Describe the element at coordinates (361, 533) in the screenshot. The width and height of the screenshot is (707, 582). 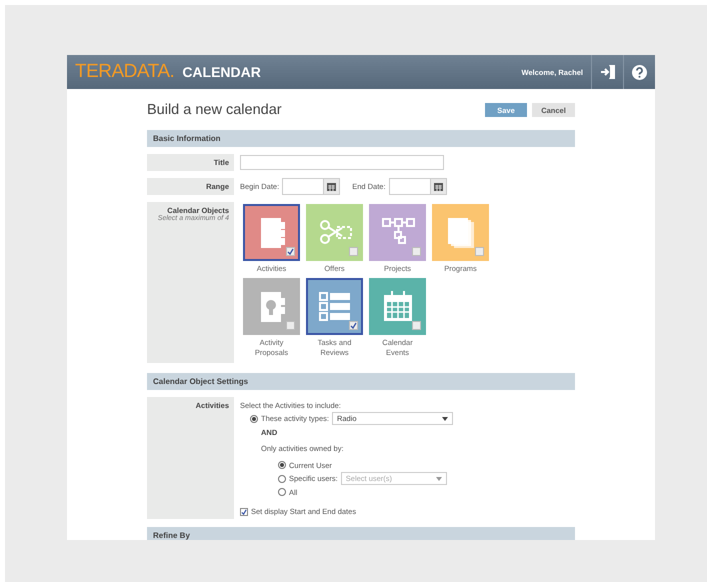
I see `section-header: Refine By` at that location.